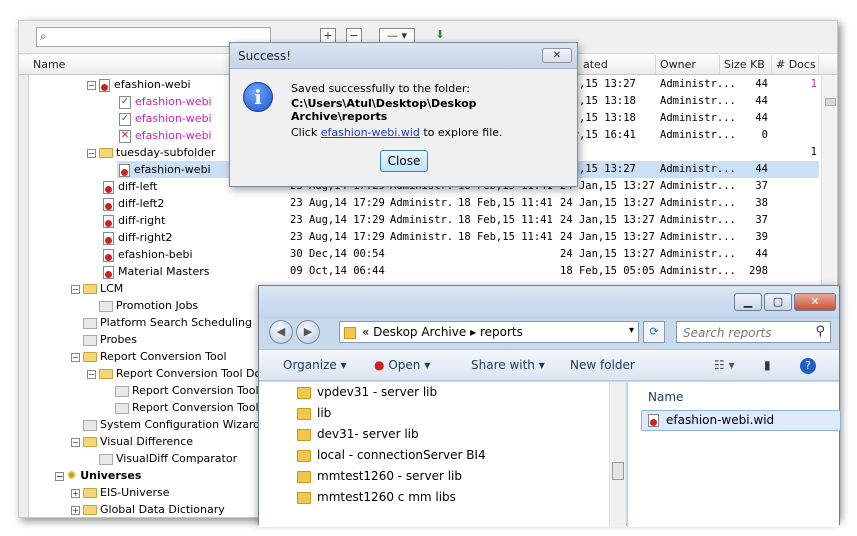  I want to click on chevron-down-icon: ▾, so click(631, 330).